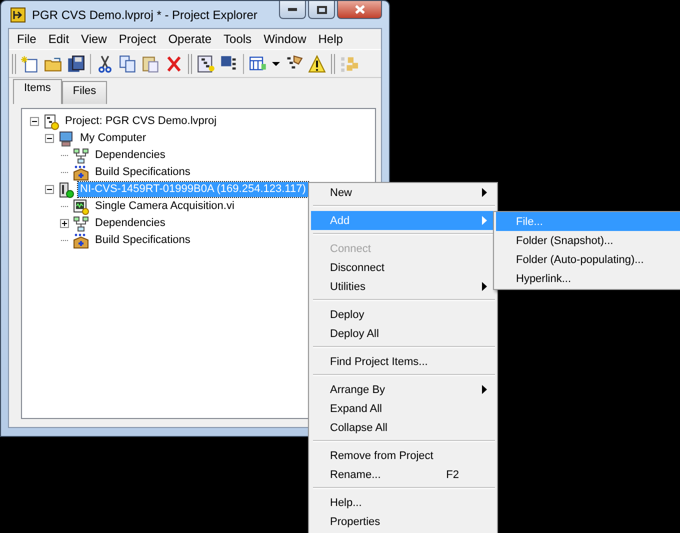  I want to click on menu-item: Expand All, so click(403, 408).